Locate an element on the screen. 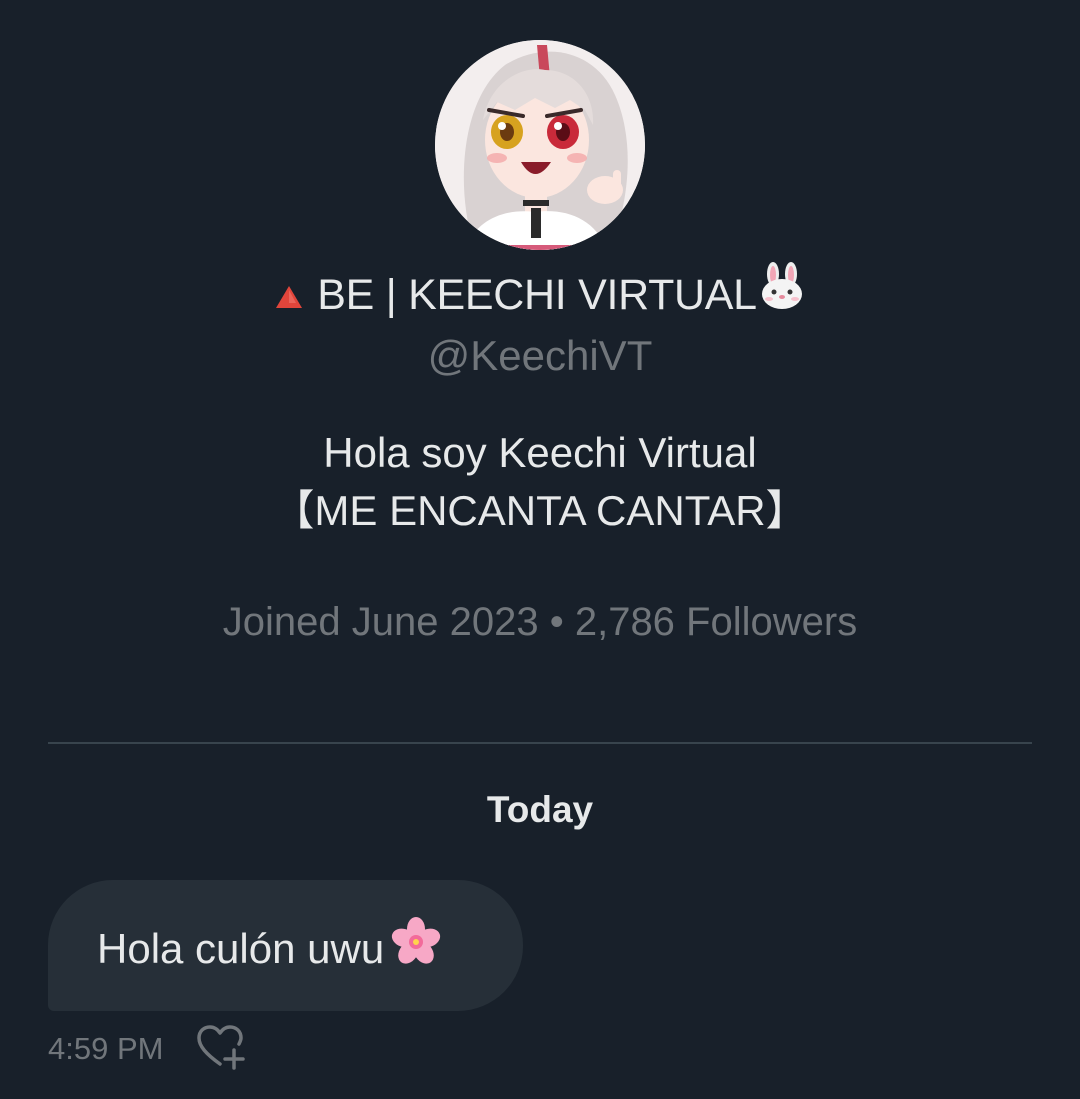 Image resolution: width=1080 pixels, height=1099 pixels. message-text: Hola culón uwu is located at coordinates (241, 949).